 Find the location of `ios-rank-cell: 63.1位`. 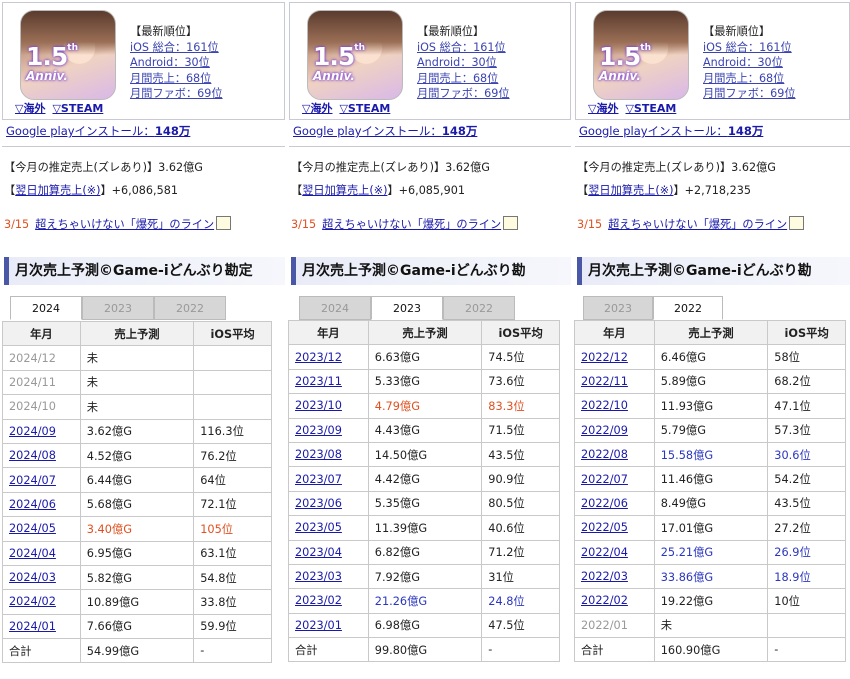

ios-rank-cell: 63.1位 is located at coordinates (232, 553).